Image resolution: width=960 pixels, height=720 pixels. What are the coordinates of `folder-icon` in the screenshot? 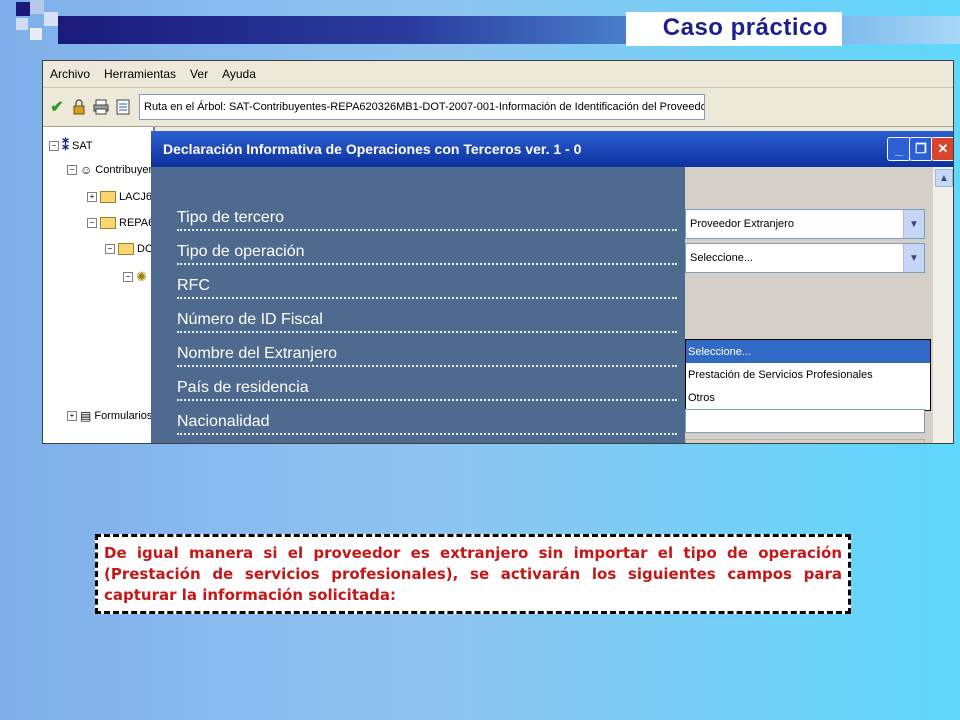 It's located at (108, 197).